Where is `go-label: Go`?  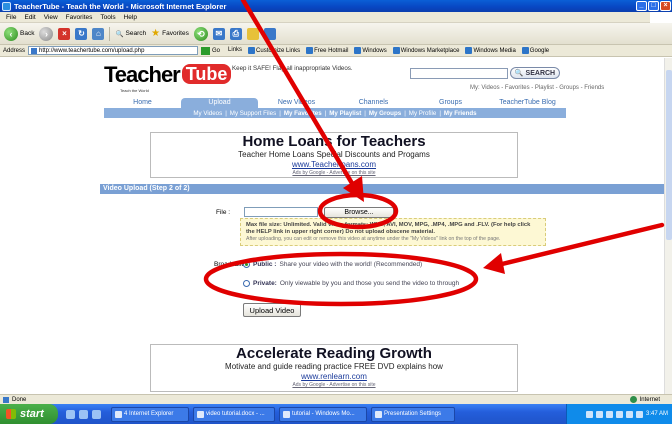 go-label: Go is located at coordinates (216, 50).